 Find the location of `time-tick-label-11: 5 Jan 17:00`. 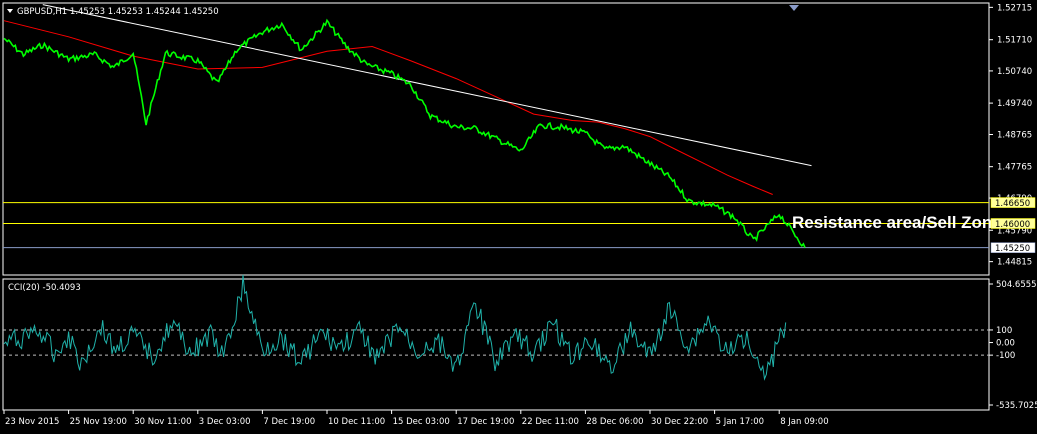

time-tick-label-11: 5 Jan 17:00 is located at coordinates (740, 422).